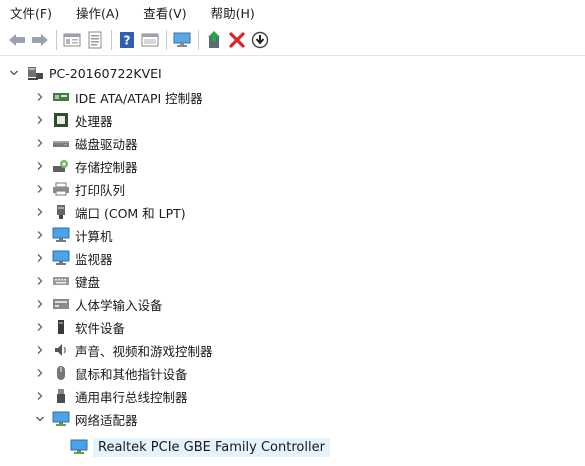 This screenshot has width=585, height=466. Describe the element at coordinates (61, 327) in the screenshot. I see `software-device-icon` at that location.